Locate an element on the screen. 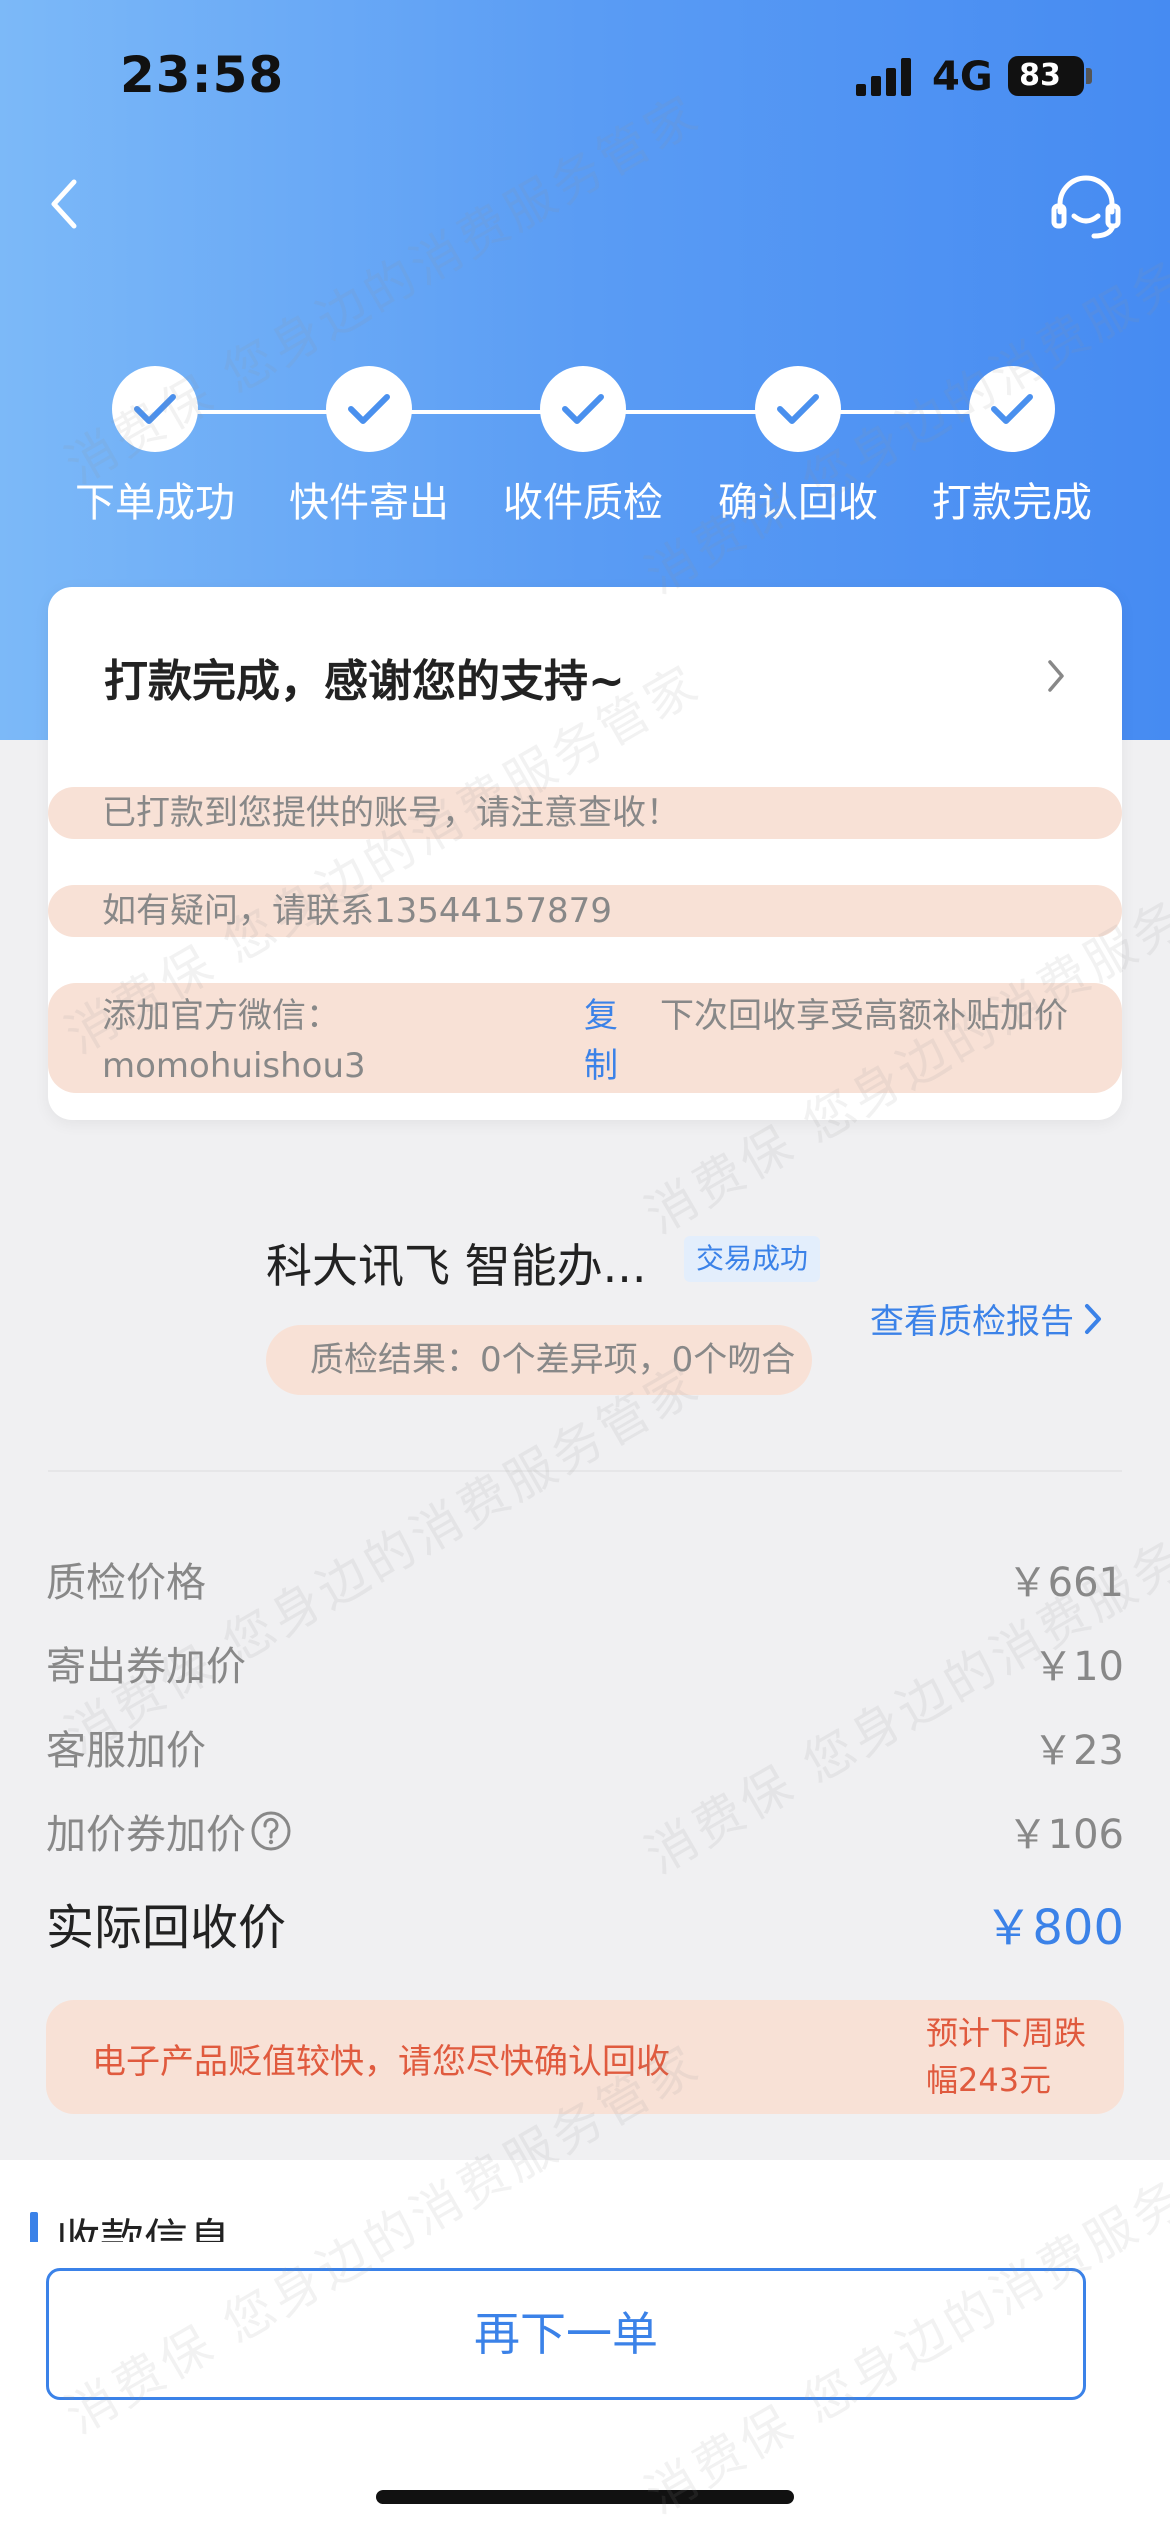 The height and width of the screenshot is (2532, 1170). contact-notice-text: 如有疑问，请联系13544157879 is located at coordinates (357, 911).